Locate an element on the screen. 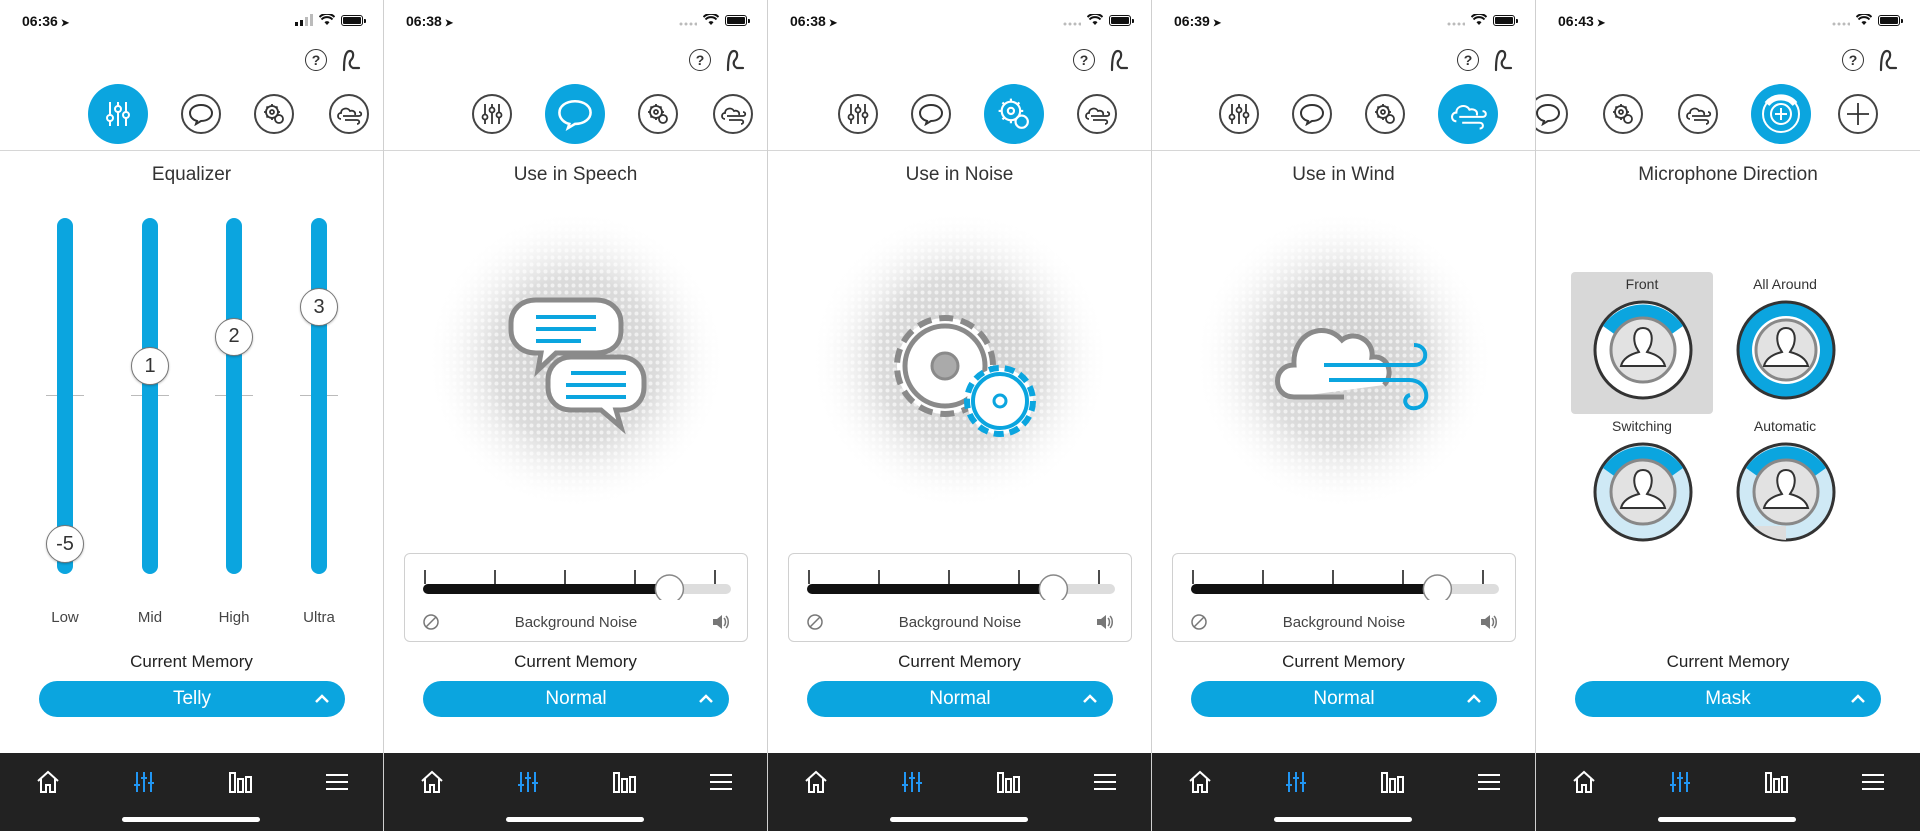 This screenshot has height=831, width=1920. direction-label: Switching is located at coordinates (1642, 426).